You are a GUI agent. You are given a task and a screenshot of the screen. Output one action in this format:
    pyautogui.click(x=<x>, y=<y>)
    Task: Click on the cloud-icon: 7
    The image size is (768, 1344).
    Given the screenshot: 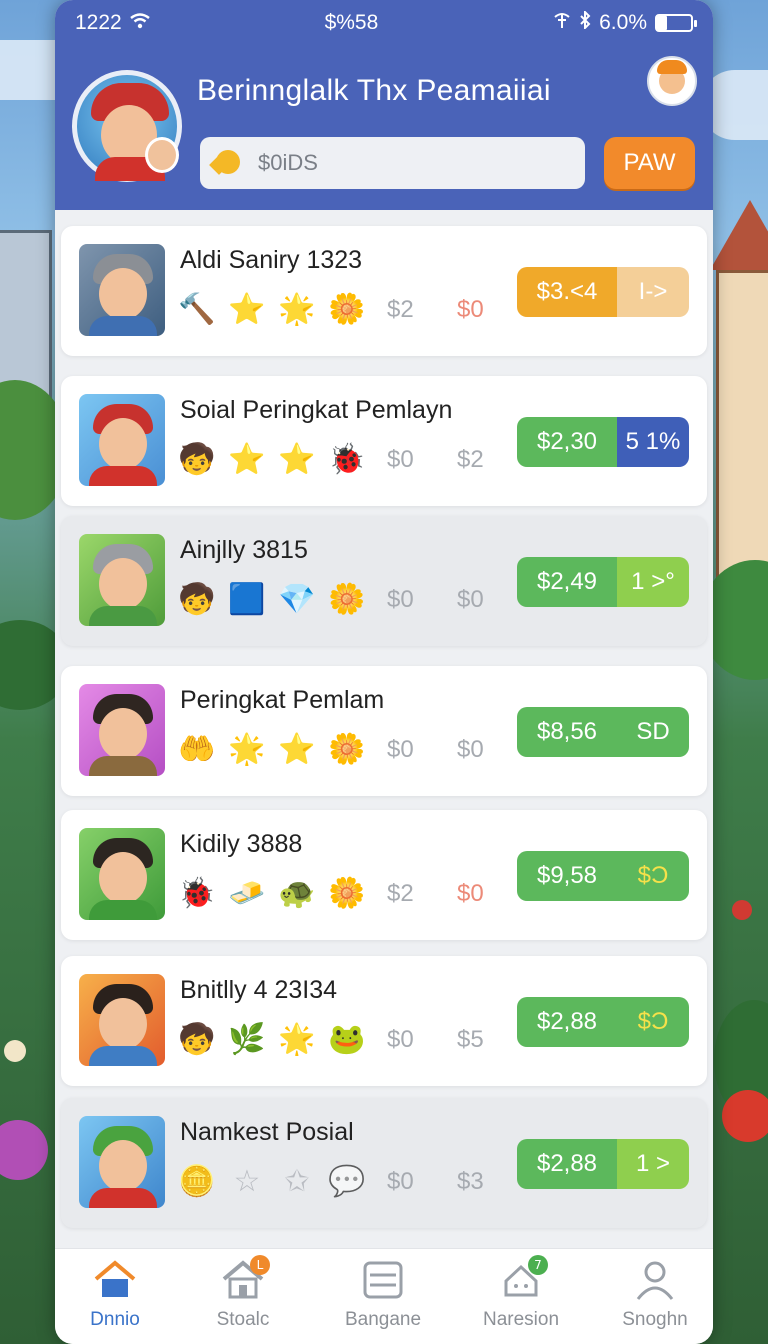 What is the action you would take?
    pyautogui.click(x=523, y=1278)
    